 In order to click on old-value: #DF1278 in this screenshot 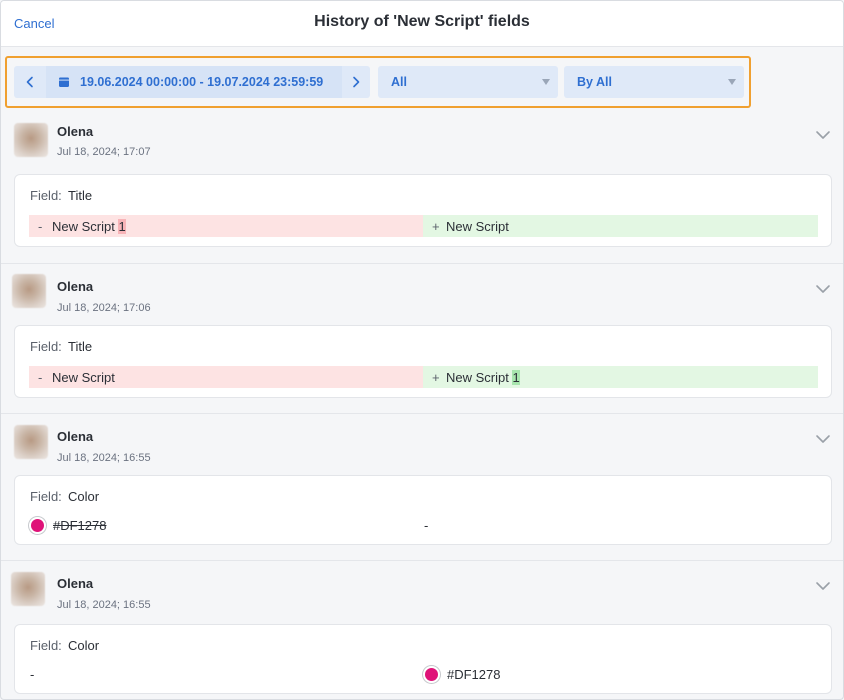, I will do `click(80, 525)`.